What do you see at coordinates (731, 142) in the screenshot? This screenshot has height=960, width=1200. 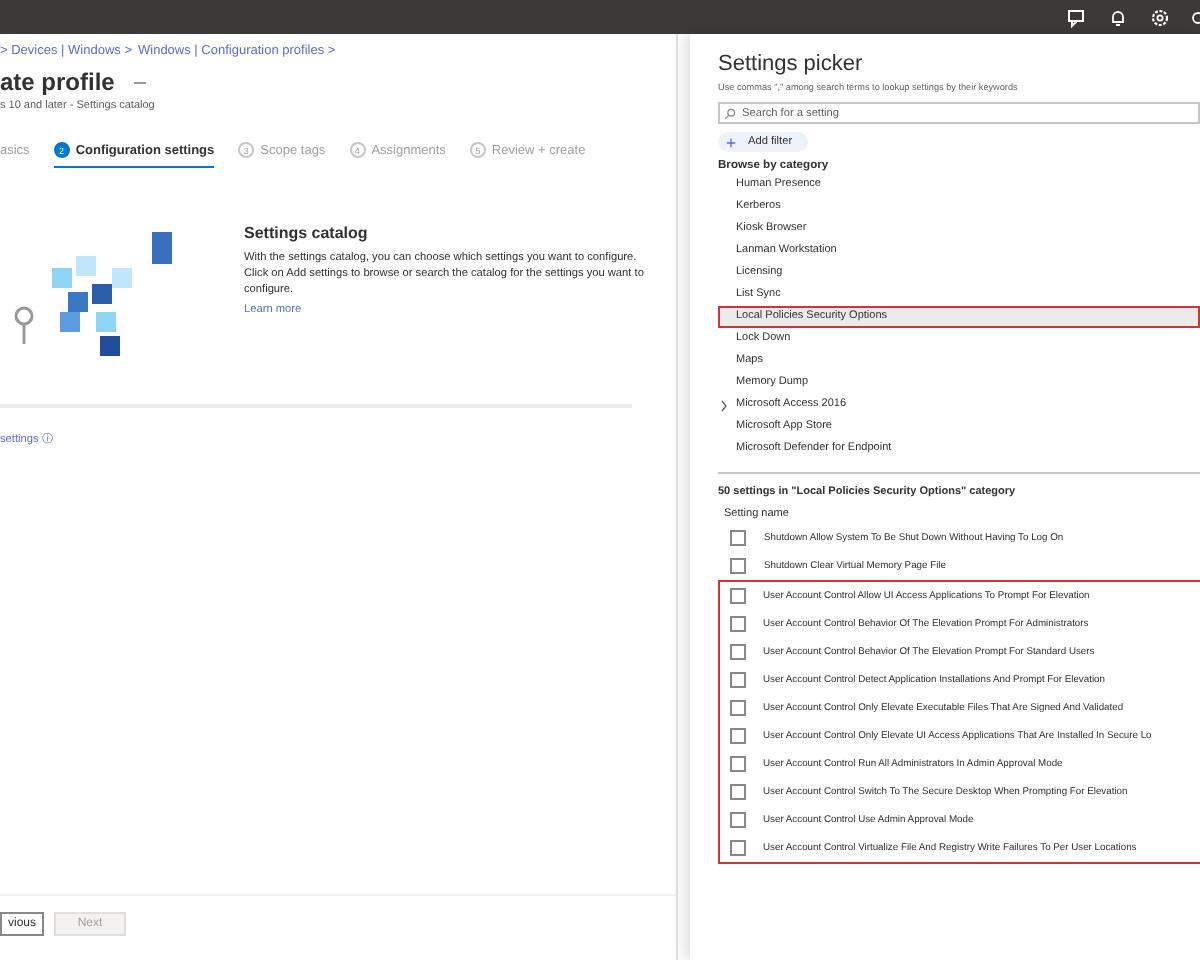 I see `plus-icon` at bounding box center [731, 142].